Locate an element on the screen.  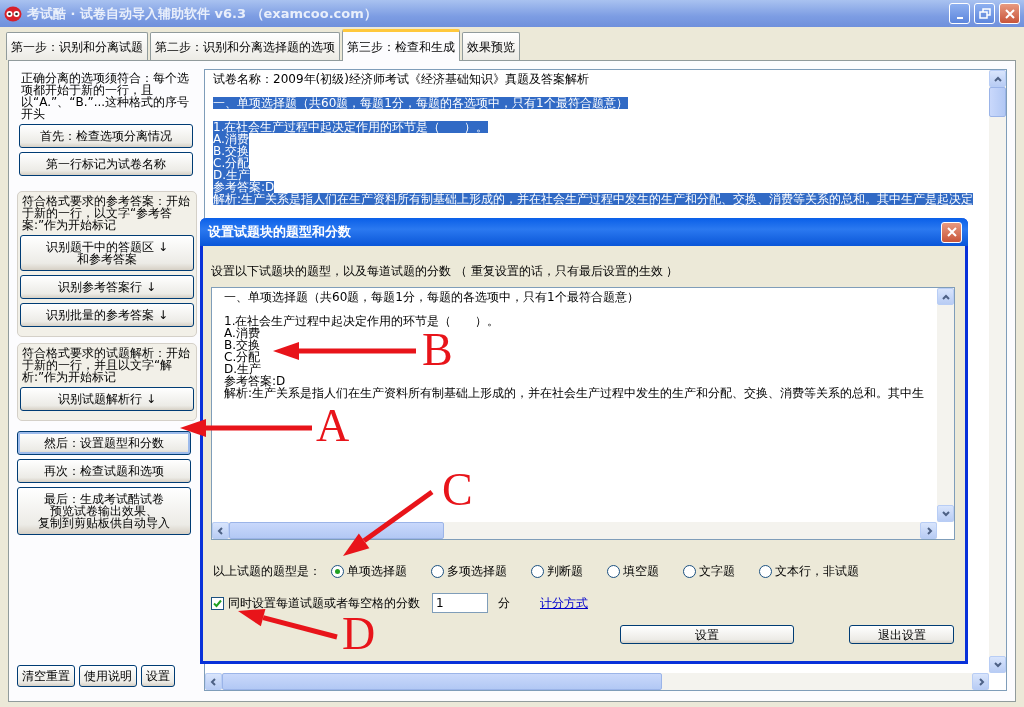
radio-option: 单项选择题 is located at coordinates (369, 571).